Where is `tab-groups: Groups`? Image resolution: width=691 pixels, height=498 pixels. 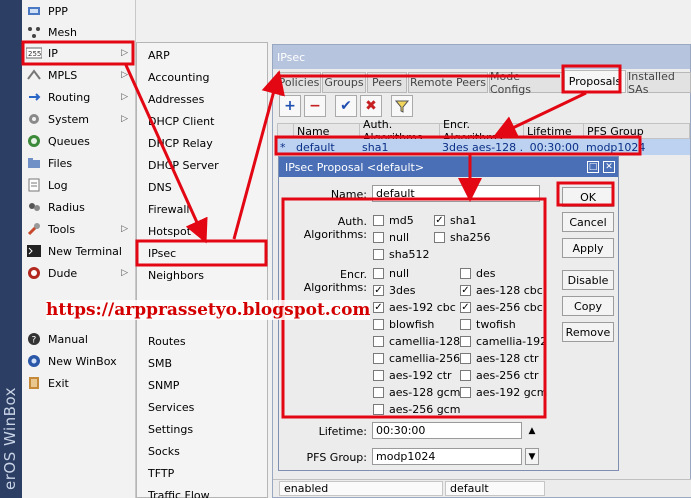 tab-groups: Groups is located at coordinates (344, 82).